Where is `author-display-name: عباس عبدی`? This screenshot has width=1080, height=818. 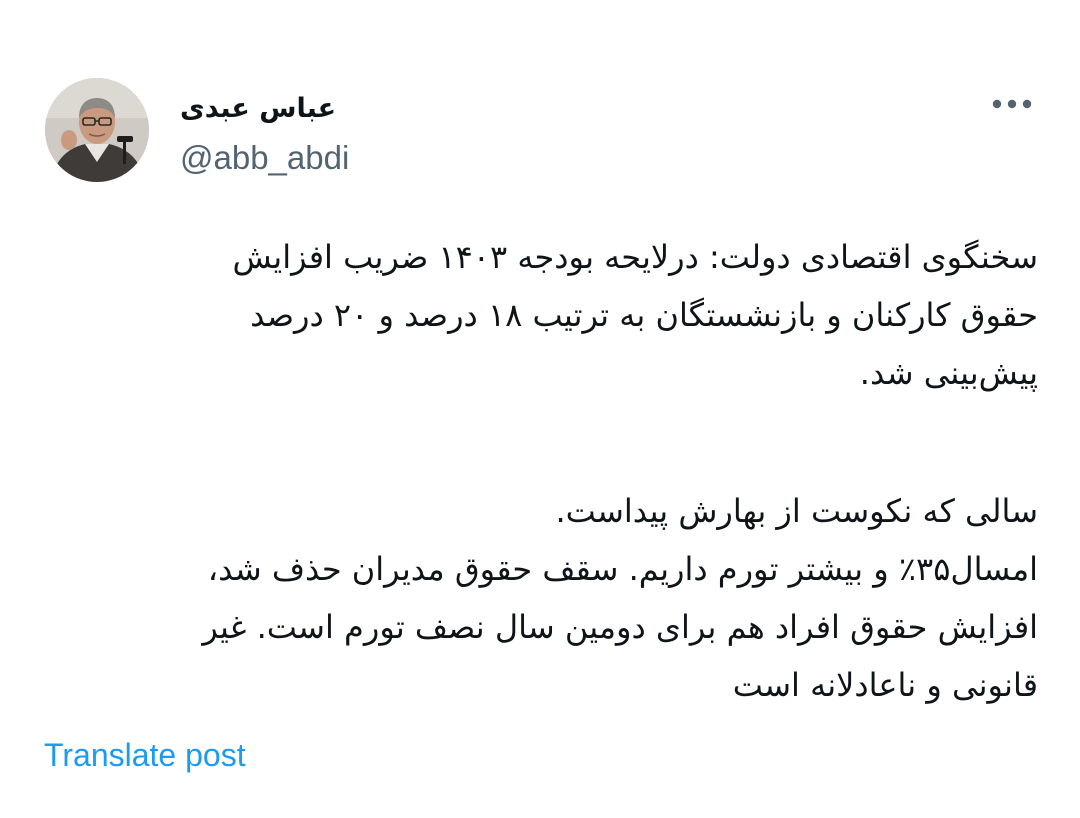
author-display-name: عباس عبدی is located at coordinates (258, 109).